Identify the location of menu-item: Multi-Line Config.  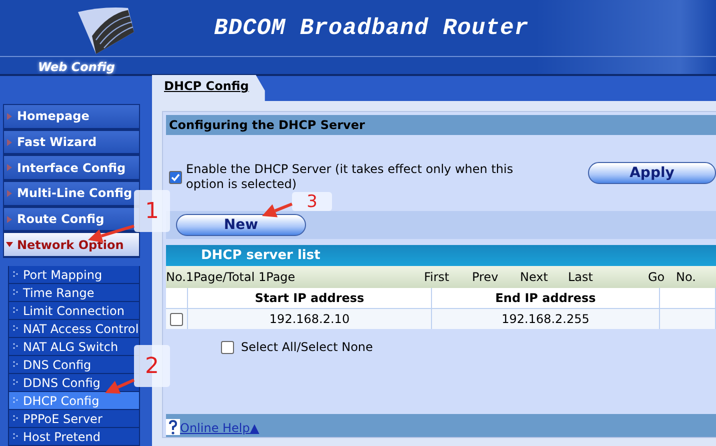
(71, 194).